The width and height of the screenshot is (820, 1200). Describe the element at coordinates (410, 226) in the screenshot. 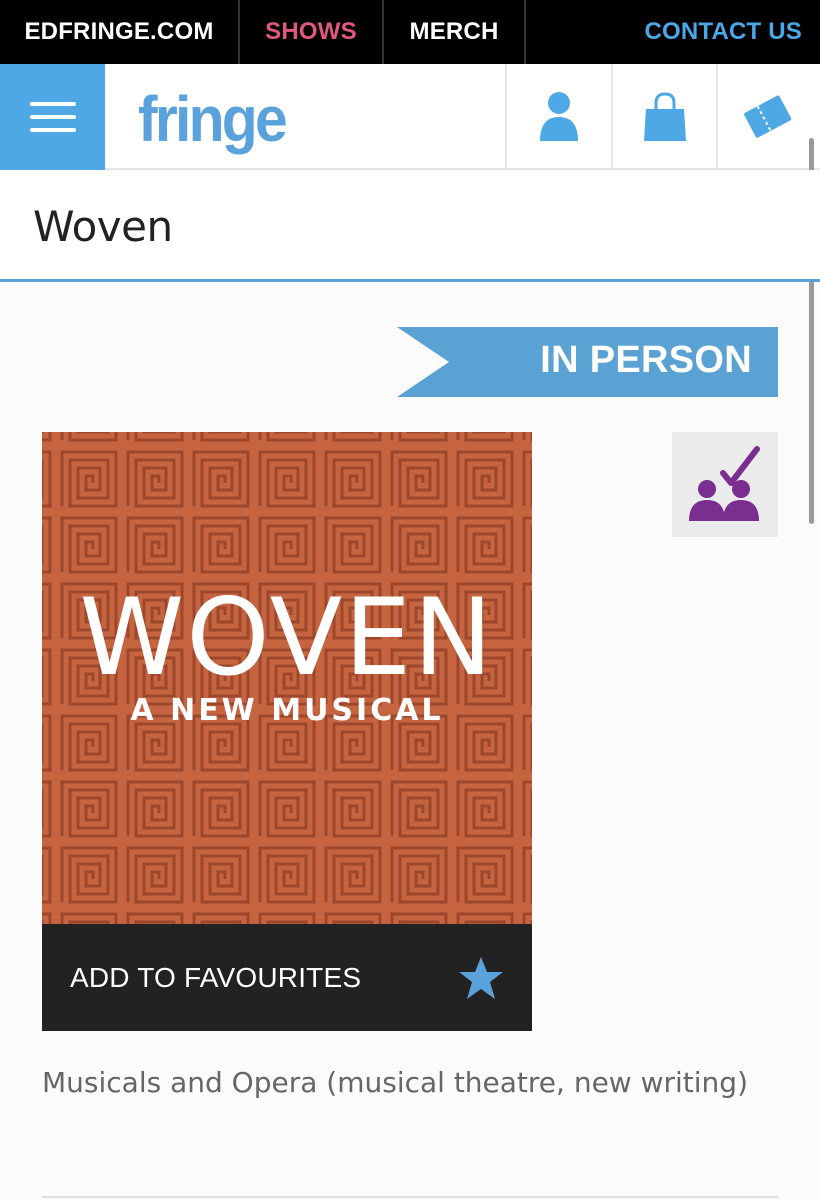

I see `show-title-section: Woven` at that location.